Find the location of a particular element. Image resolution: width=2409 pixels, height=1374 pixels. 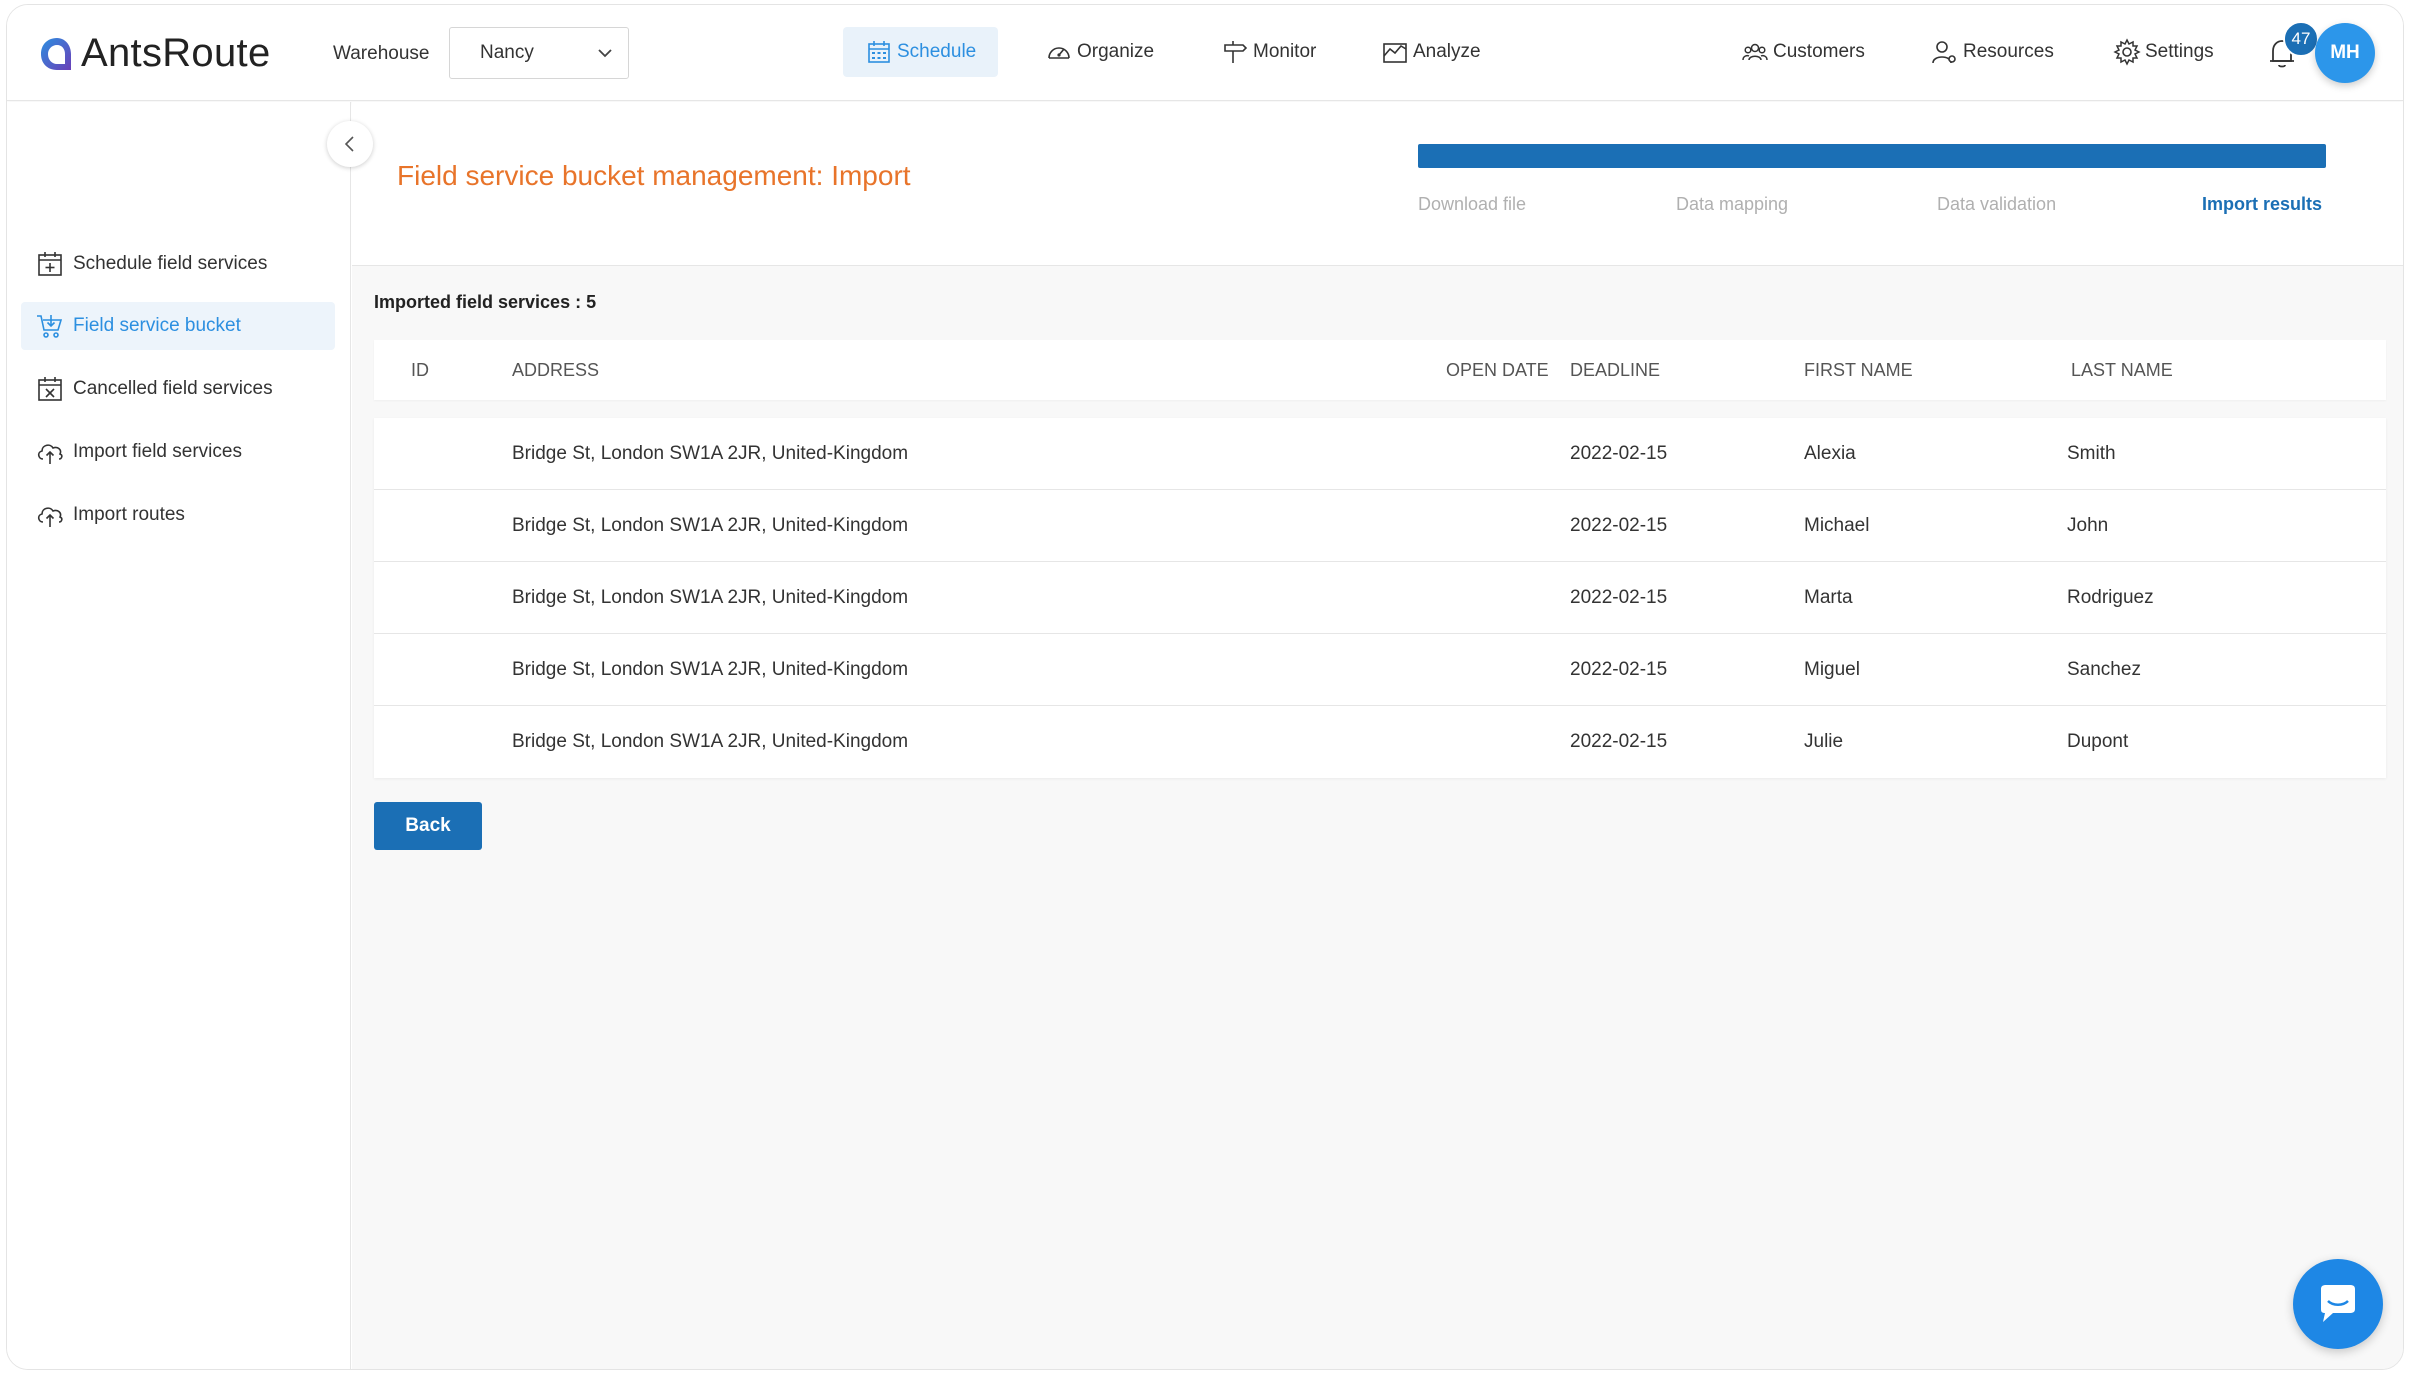

cell-first-name: Julie is located at coordinates (1824, 741).